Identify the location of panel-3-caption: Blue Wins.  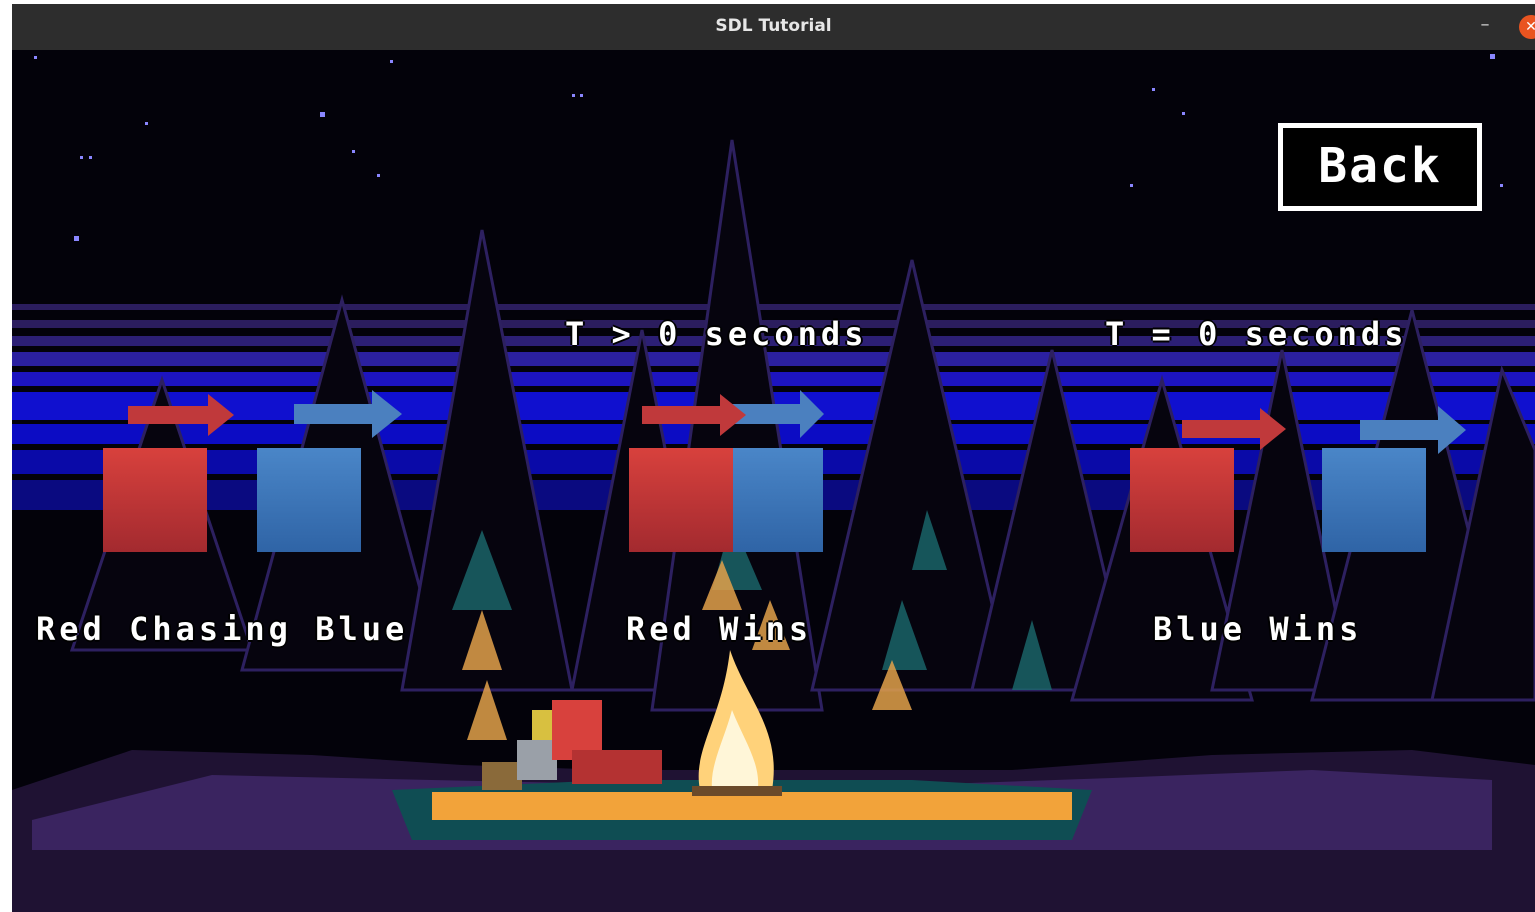
(1258, 629).